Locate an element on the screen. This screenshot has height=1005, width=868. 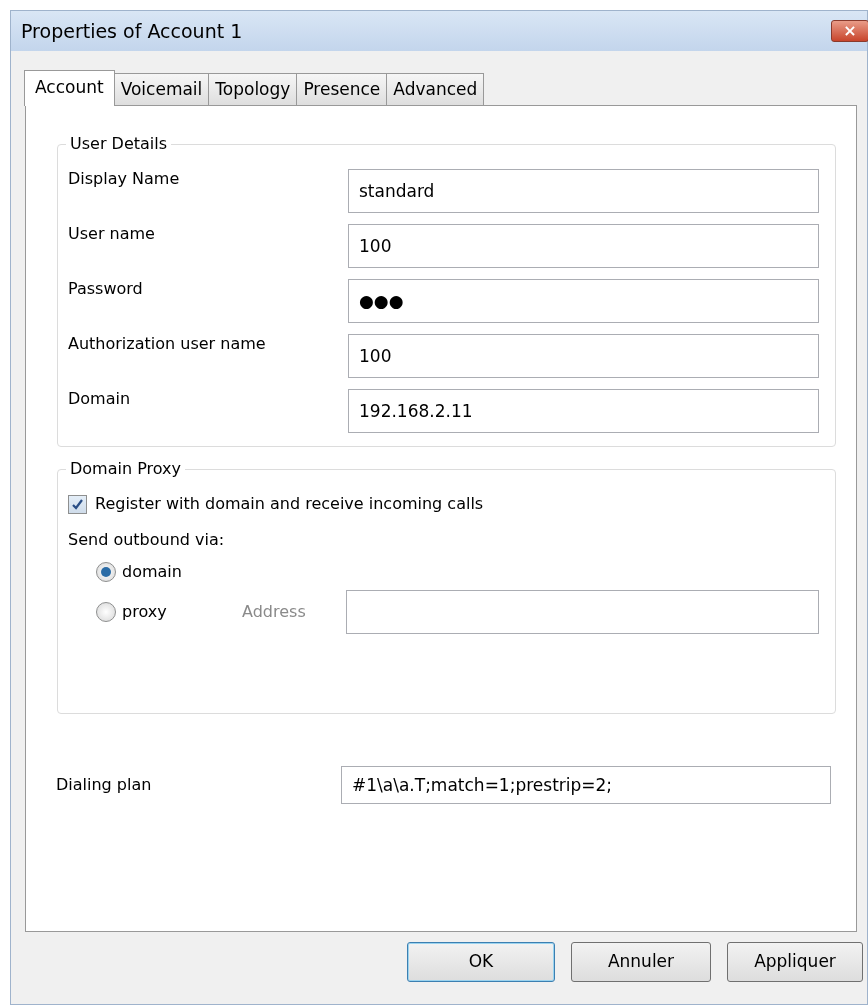
window-title: Properties of Account 1 is located at coordinates (132, 31).